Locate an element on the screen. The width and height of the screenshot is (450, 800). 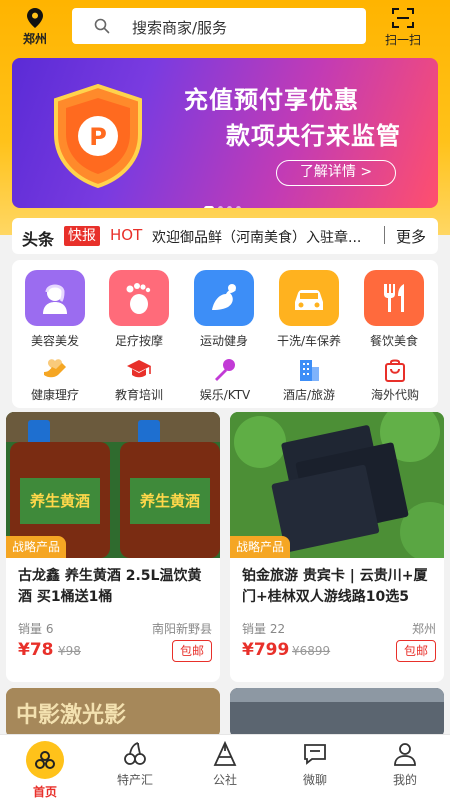
search-input: 搜索商家/服务 is located at coordinates (219, 26).